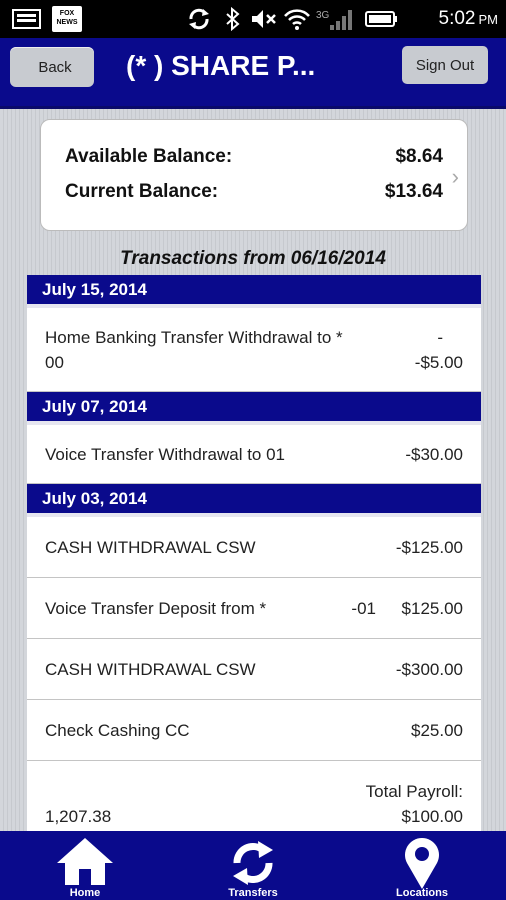 The height and width of the screenshot is (900, 506). I want to click on date-header: July 15, 2014, so click(254, 291).